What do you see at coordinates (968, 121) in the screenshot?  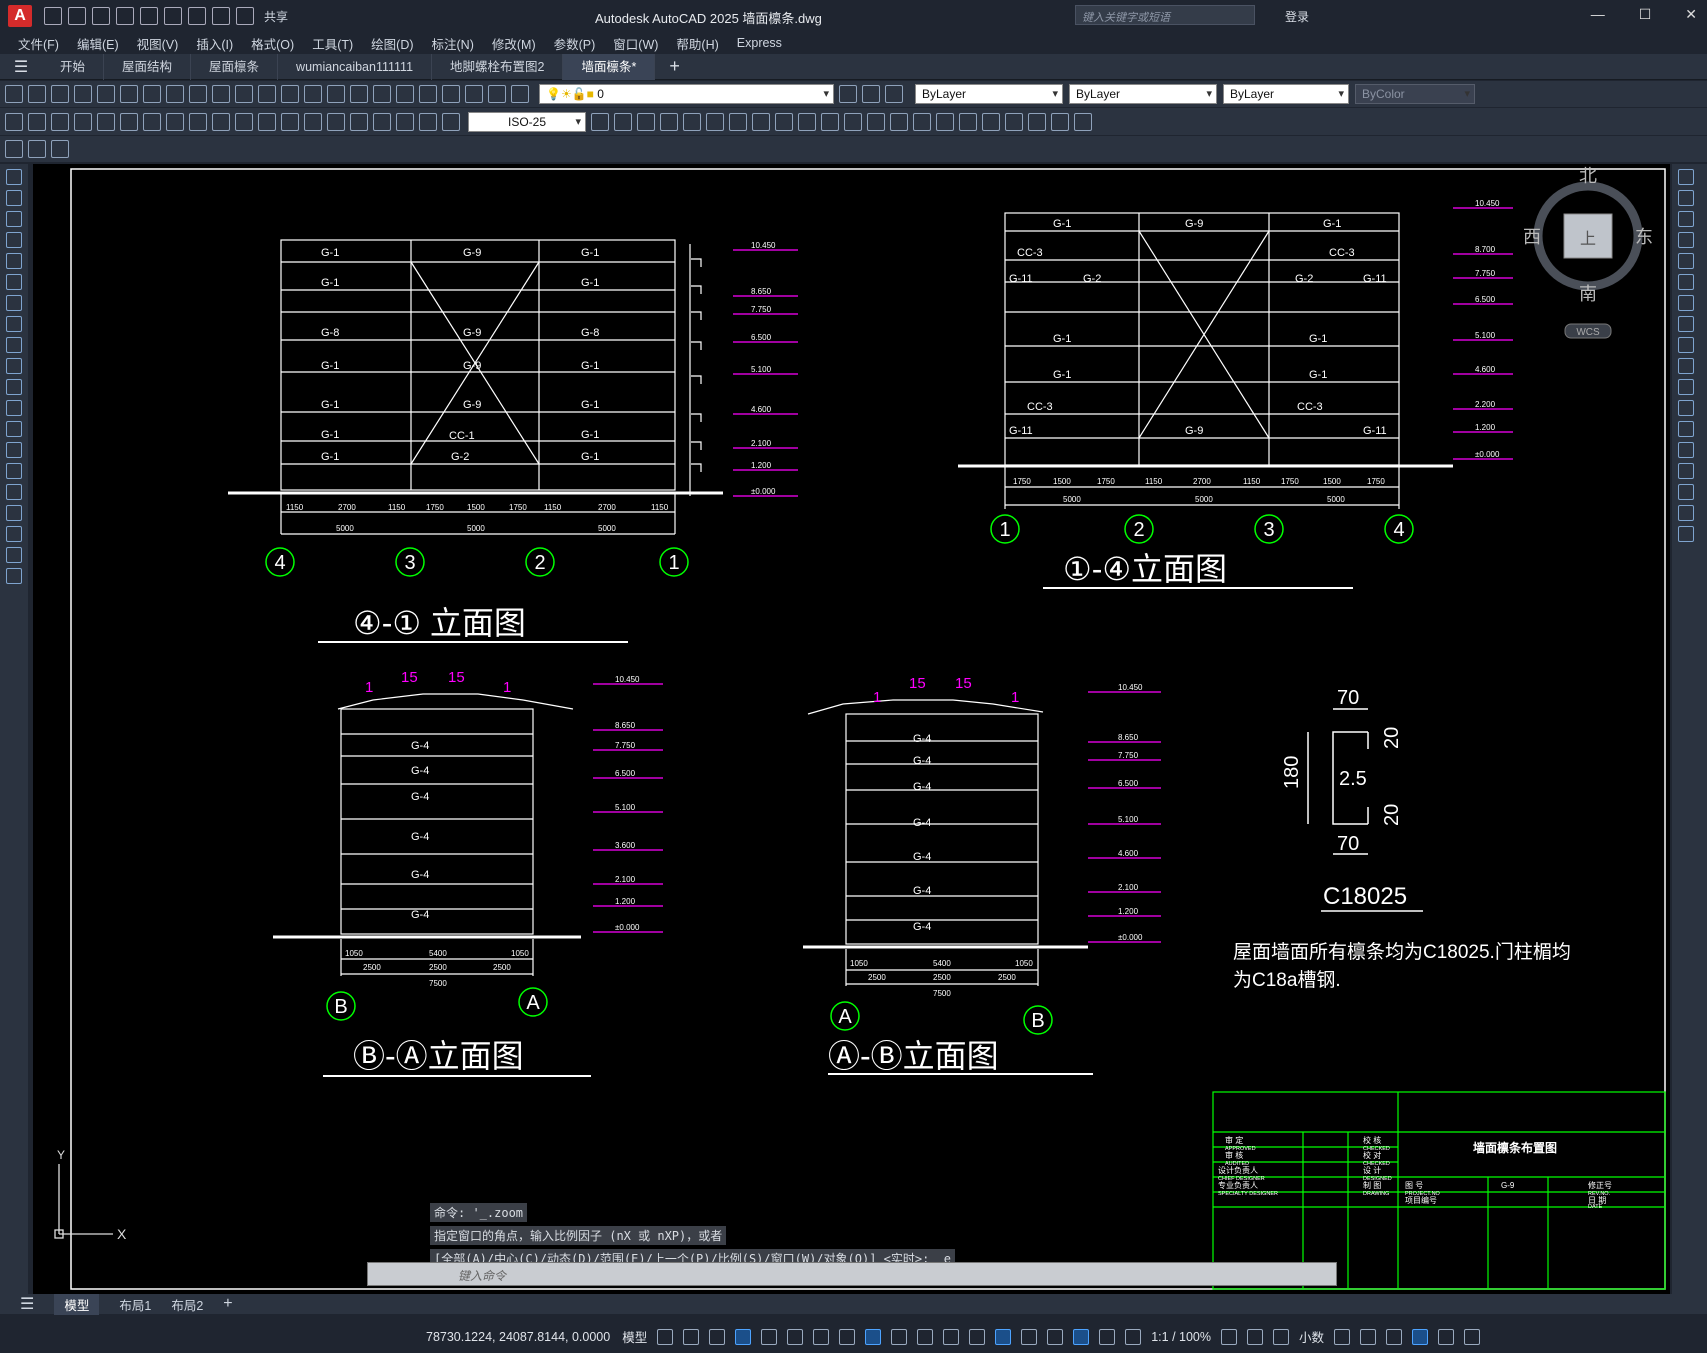 I see `offset-faces-icon` at bounding box center [968, 121].